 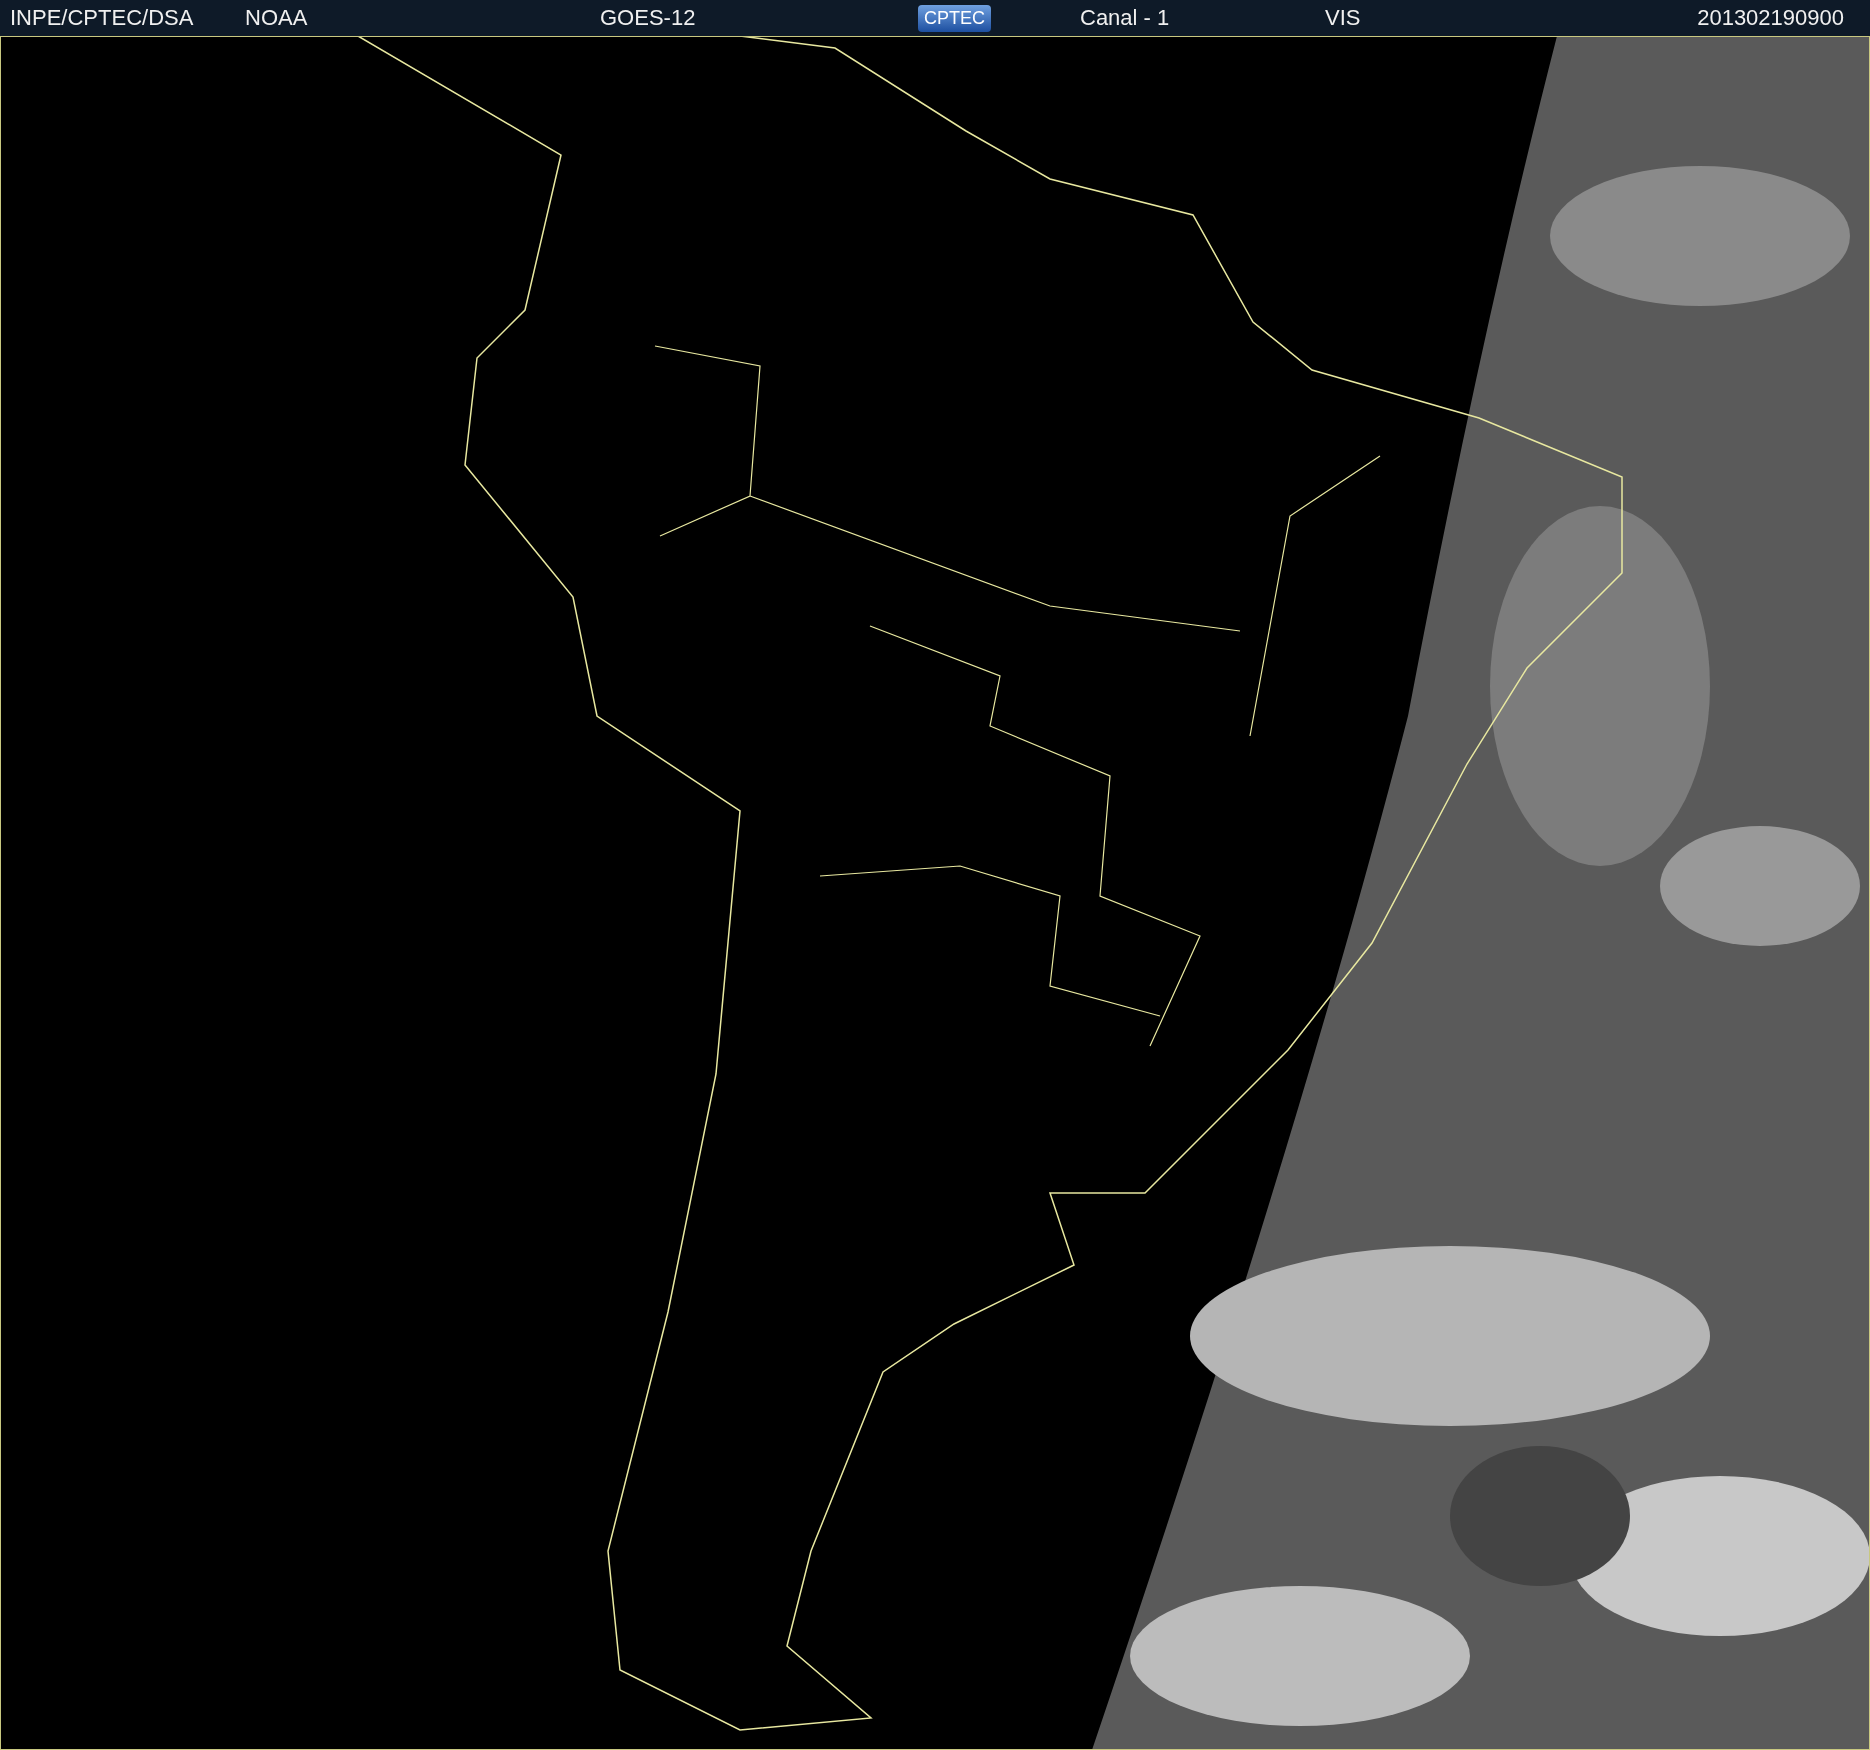 What do you see at coordinates (102, 18) in the screenshot?
I see `agency-label: INPE/CPTEC/DSA` at bounding box center [102, 18].